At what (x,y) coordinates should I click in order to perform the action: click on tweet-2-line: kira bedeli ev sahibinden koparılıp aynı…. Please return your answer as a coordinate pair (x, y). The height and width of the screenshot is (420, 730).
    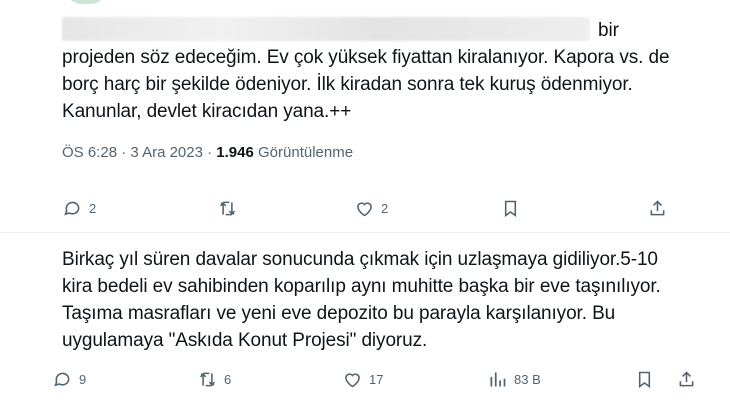
    Looking at the image, I should click on (361, 286).